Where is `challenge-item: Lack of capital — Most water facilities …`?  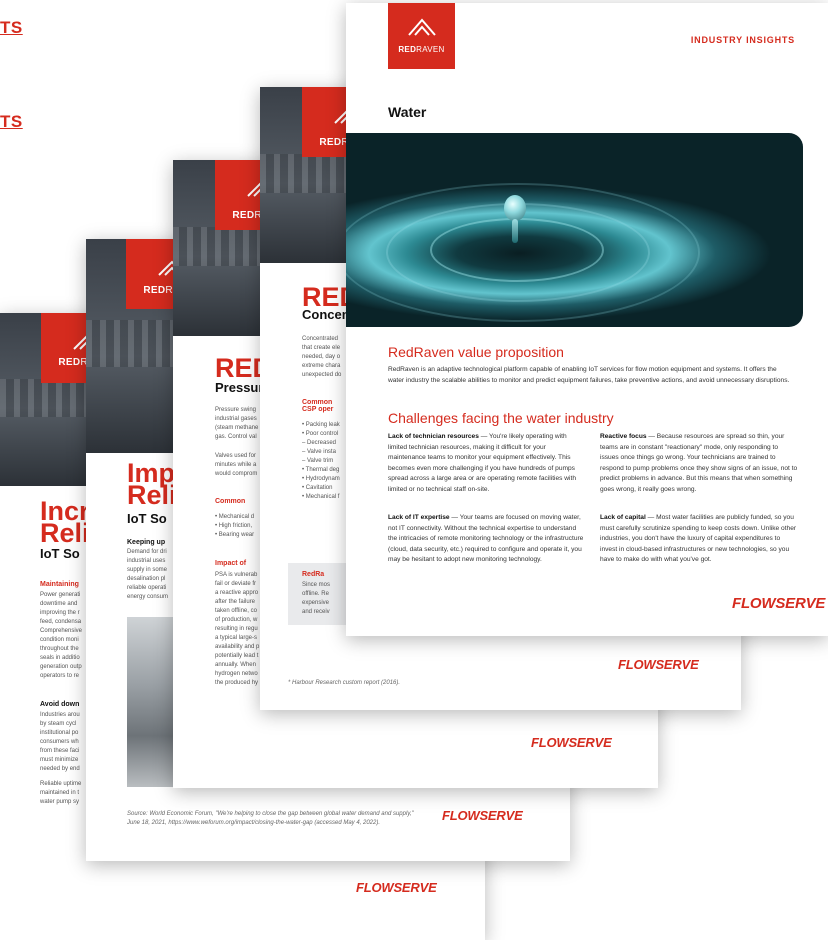
challenge-item: Lack of capital — Most water facilities … is located at coordinates (698, 539).